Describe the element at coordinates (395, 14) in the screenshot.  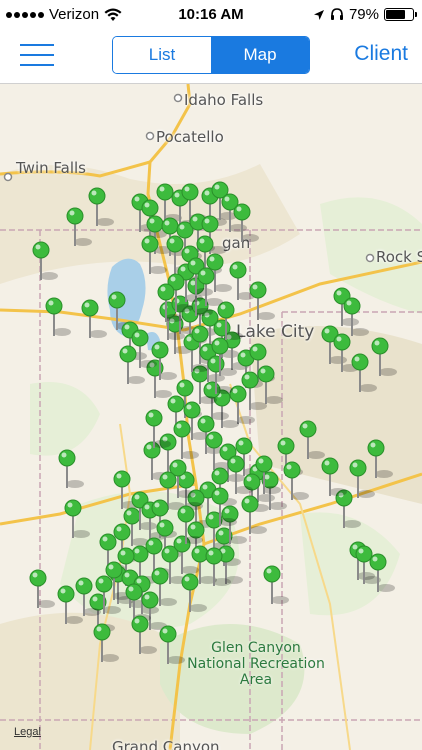
I see `battery-level-fill` at that location.